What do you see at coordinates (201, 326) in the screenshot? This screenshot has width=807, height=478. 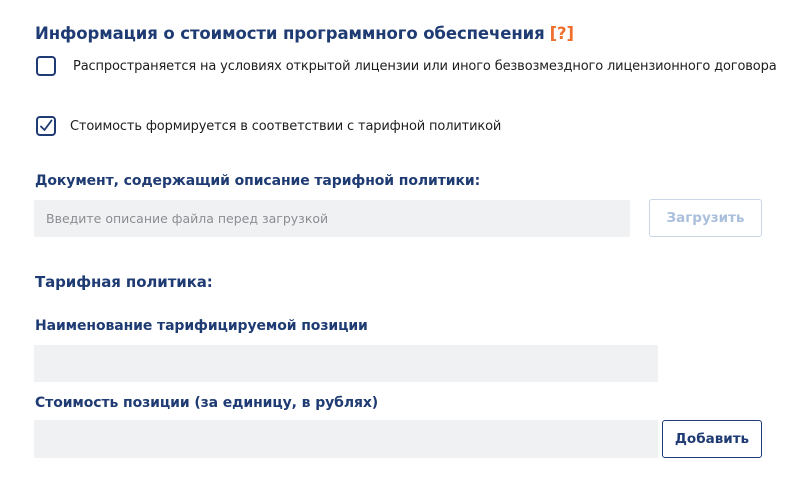 I see `position-name-label: Наименование тарифицируемой позиции` at bounding box center [201, 326].